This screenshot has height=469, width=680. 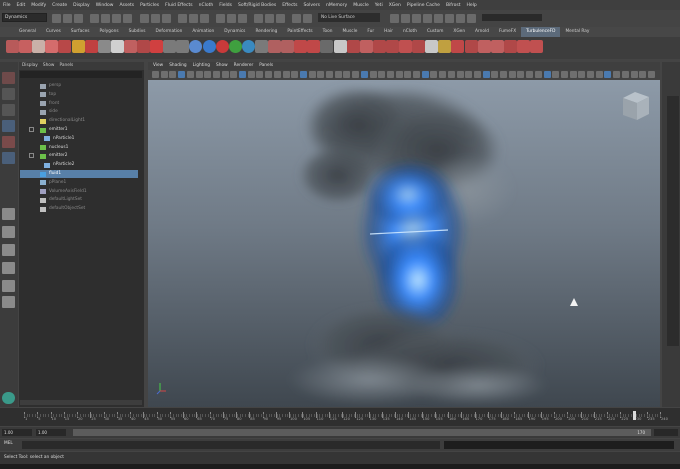 What do you see at coordinates (79, 104) in the screenshot?
I see `outliner-item: front` at bounding box center [79, 104].